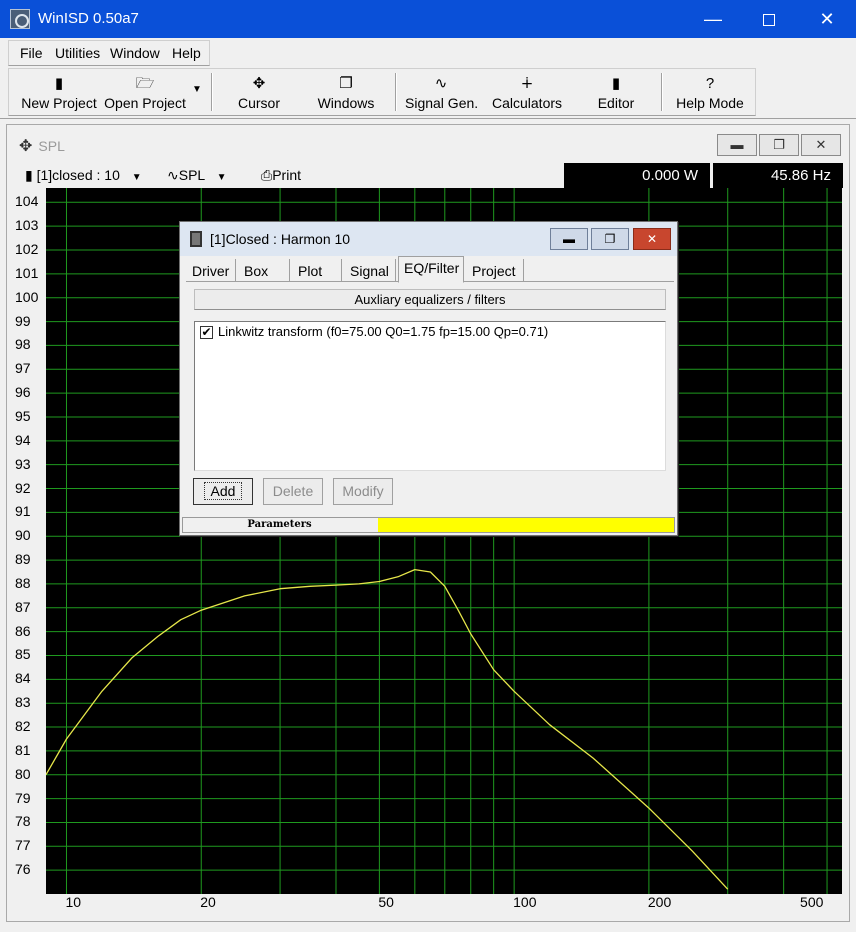 The image size is (856, 932). Describe the element at coordinates (428, 19) in the screenshot. I see `title-bar: WinISD 0.50a7 — ✕` at that location.